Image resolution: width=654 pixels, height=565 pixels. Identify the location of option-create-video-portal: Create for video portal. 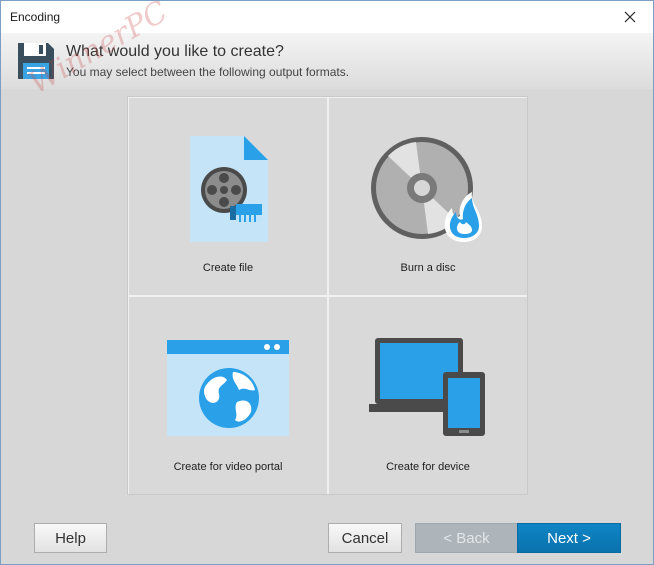
(228, 395).